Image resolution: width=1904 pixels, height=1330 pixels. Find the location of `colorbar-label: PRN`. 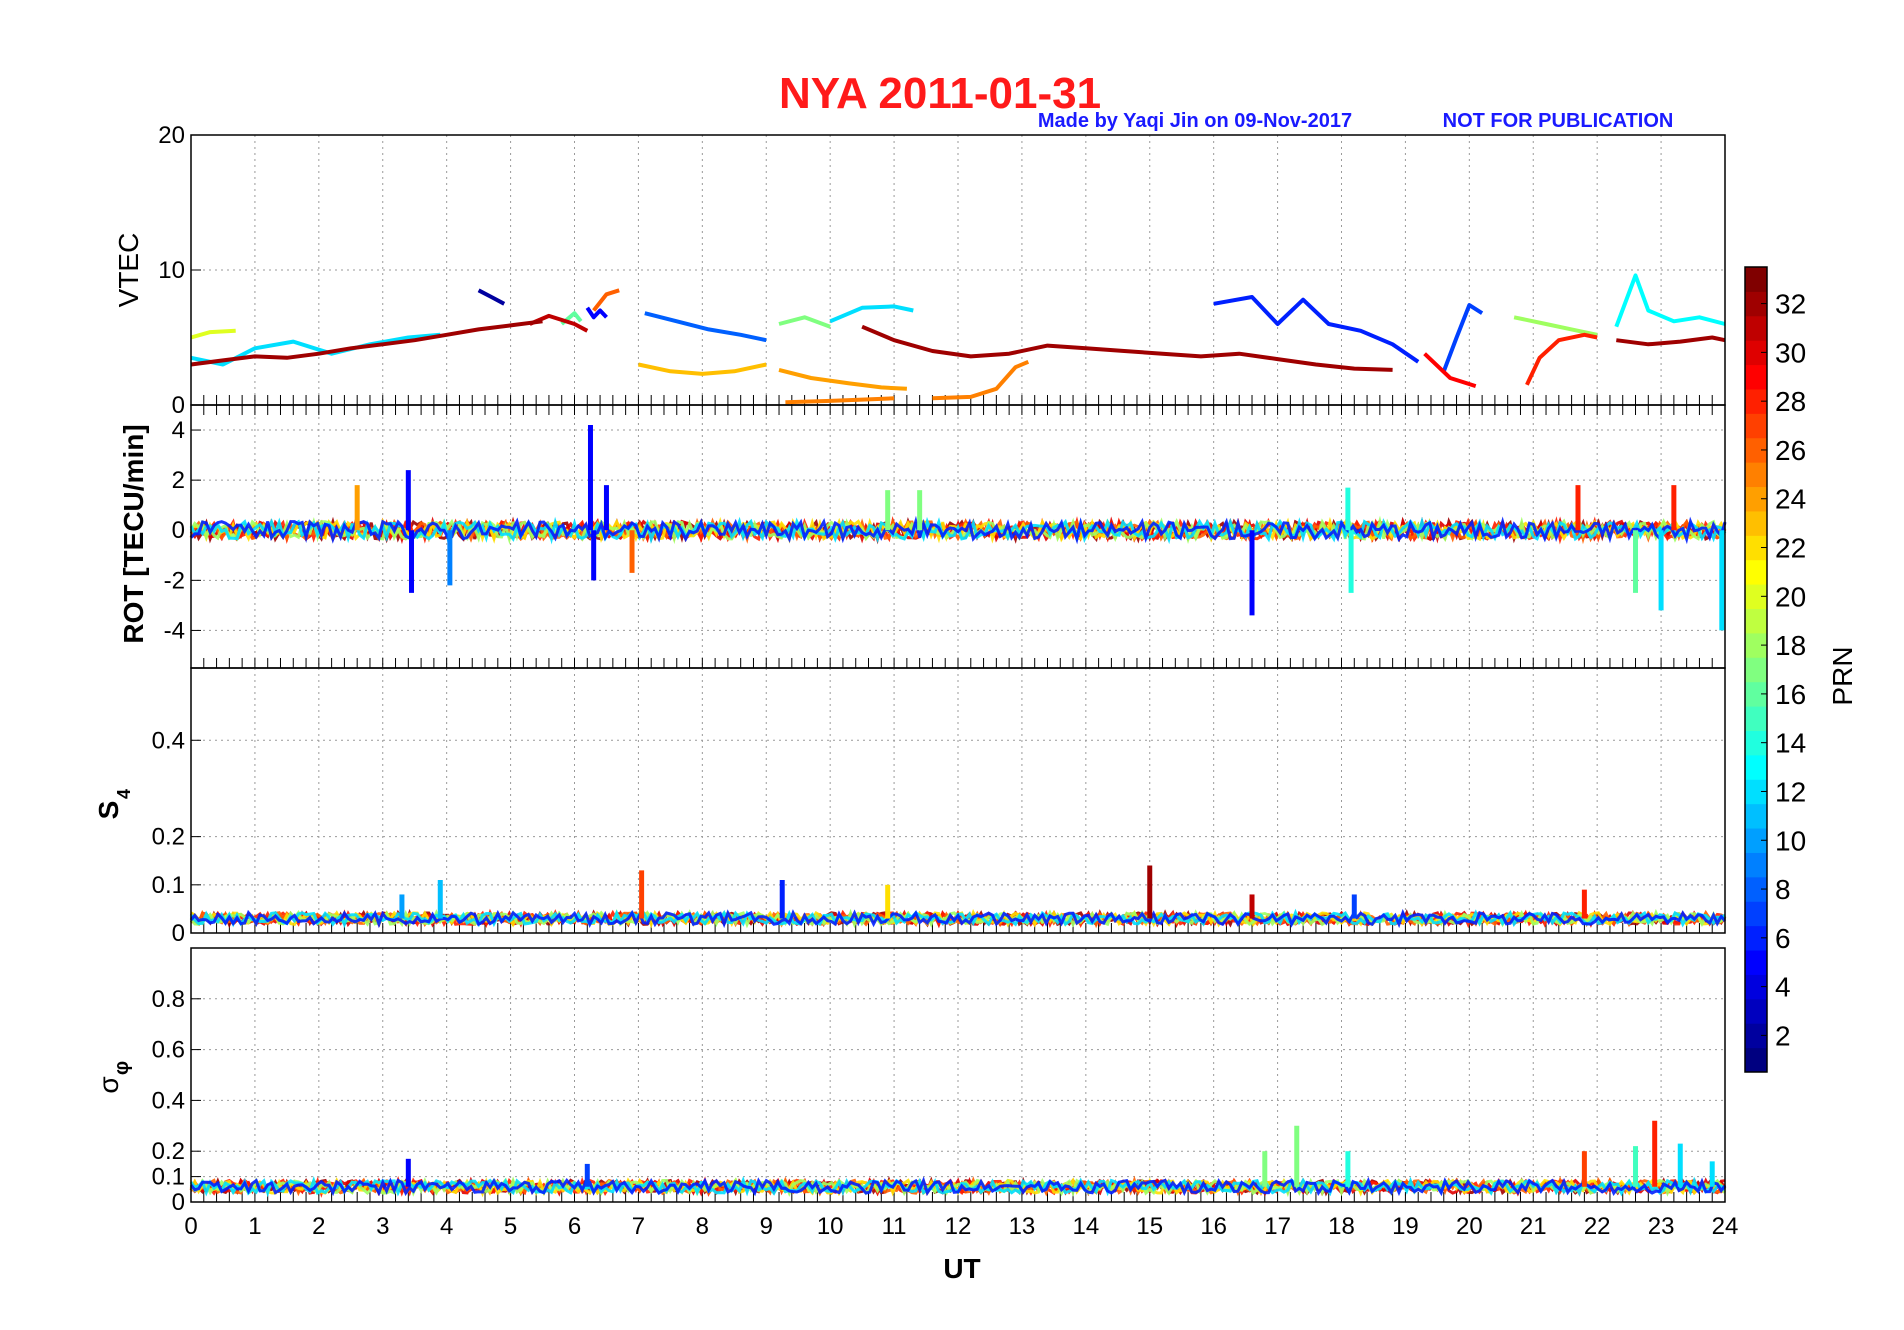

colorbar-label: PRN is located at coordinates (1842, 675).